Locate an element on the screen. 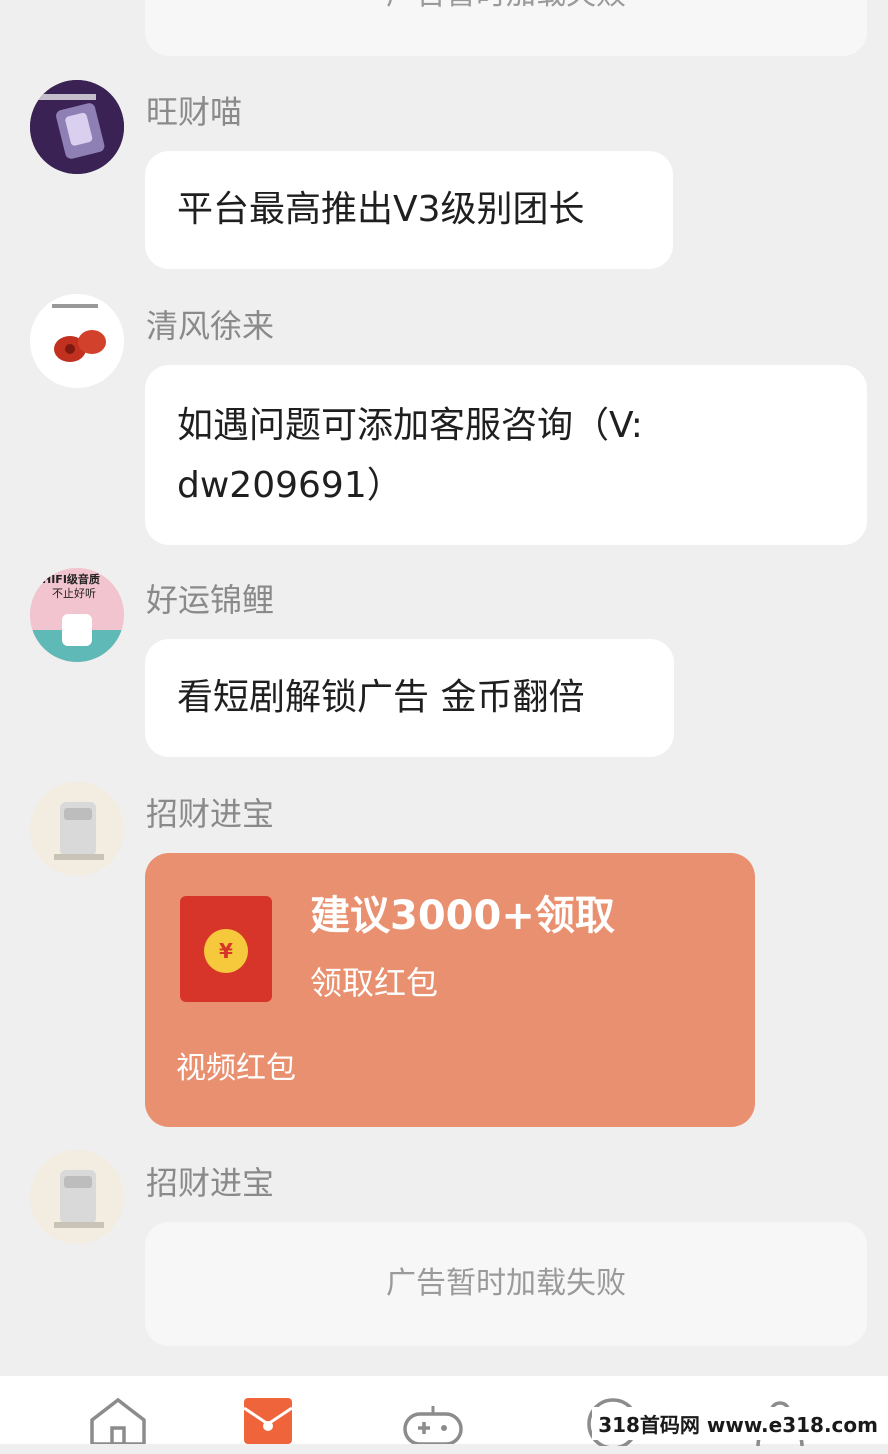 This screenshot has width=888, height=1454. message-text: 看短剧解锁广告 金币翻倍 is located at coordinates (381, 697).